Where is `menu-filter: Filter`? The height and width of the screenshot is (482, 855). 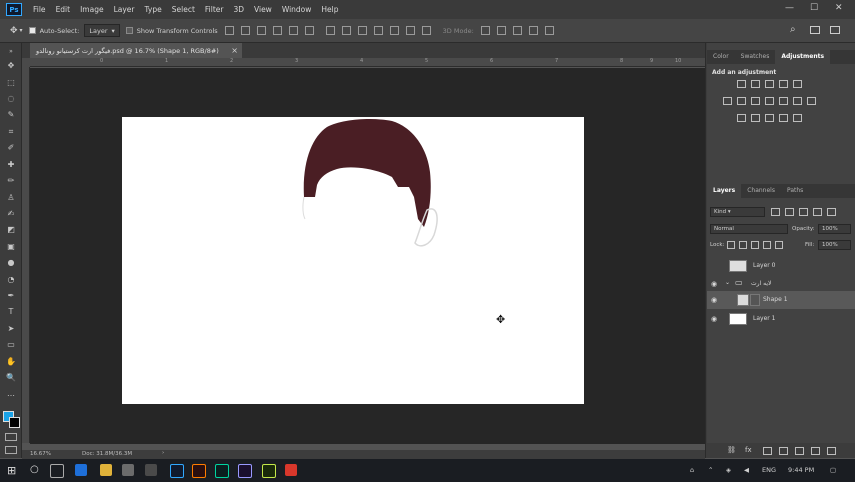 menu-filter: Filter is located at coordinates (214, 9).